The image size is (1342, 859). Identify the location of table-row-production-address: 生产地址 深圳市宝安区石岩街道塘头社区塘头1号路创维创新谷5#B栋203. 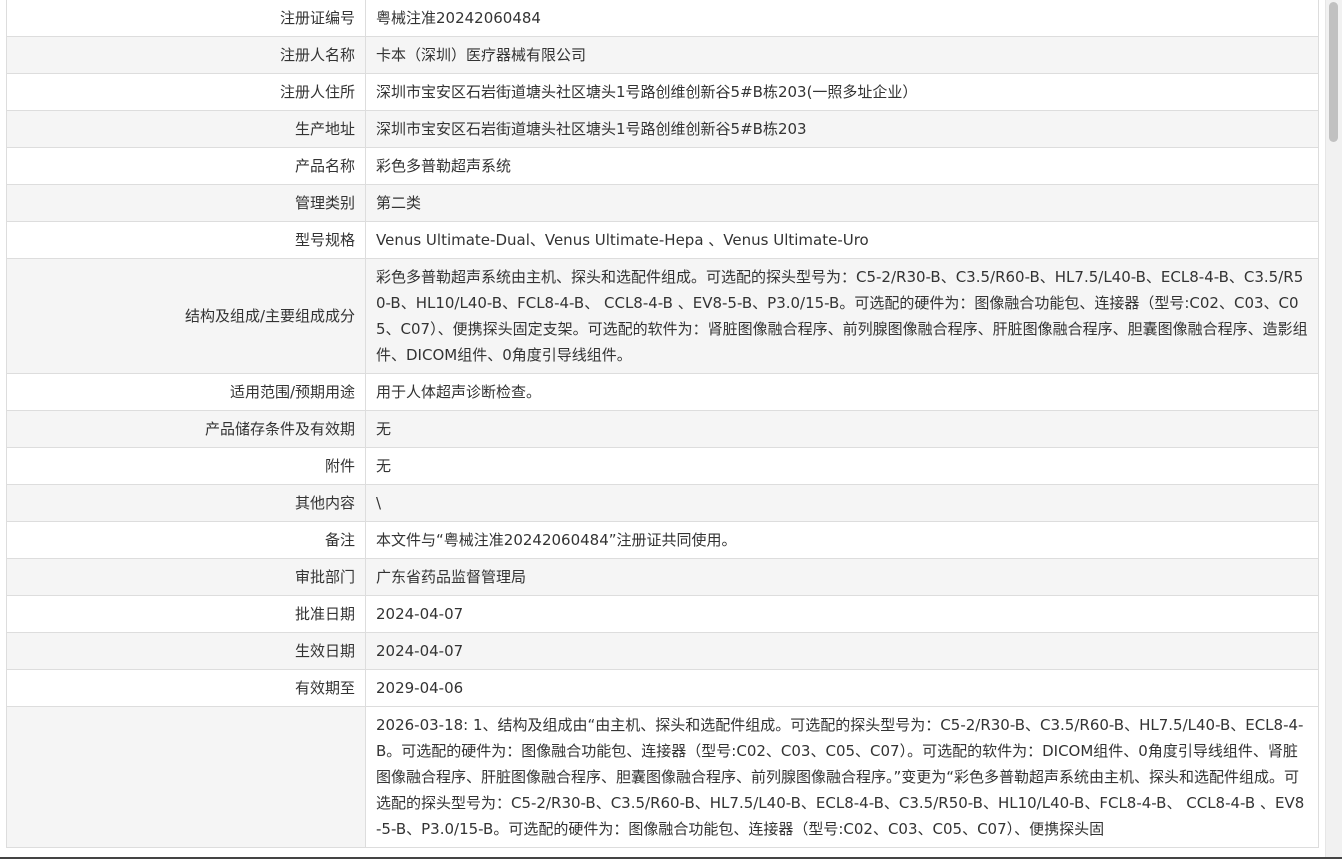
(662, 129).